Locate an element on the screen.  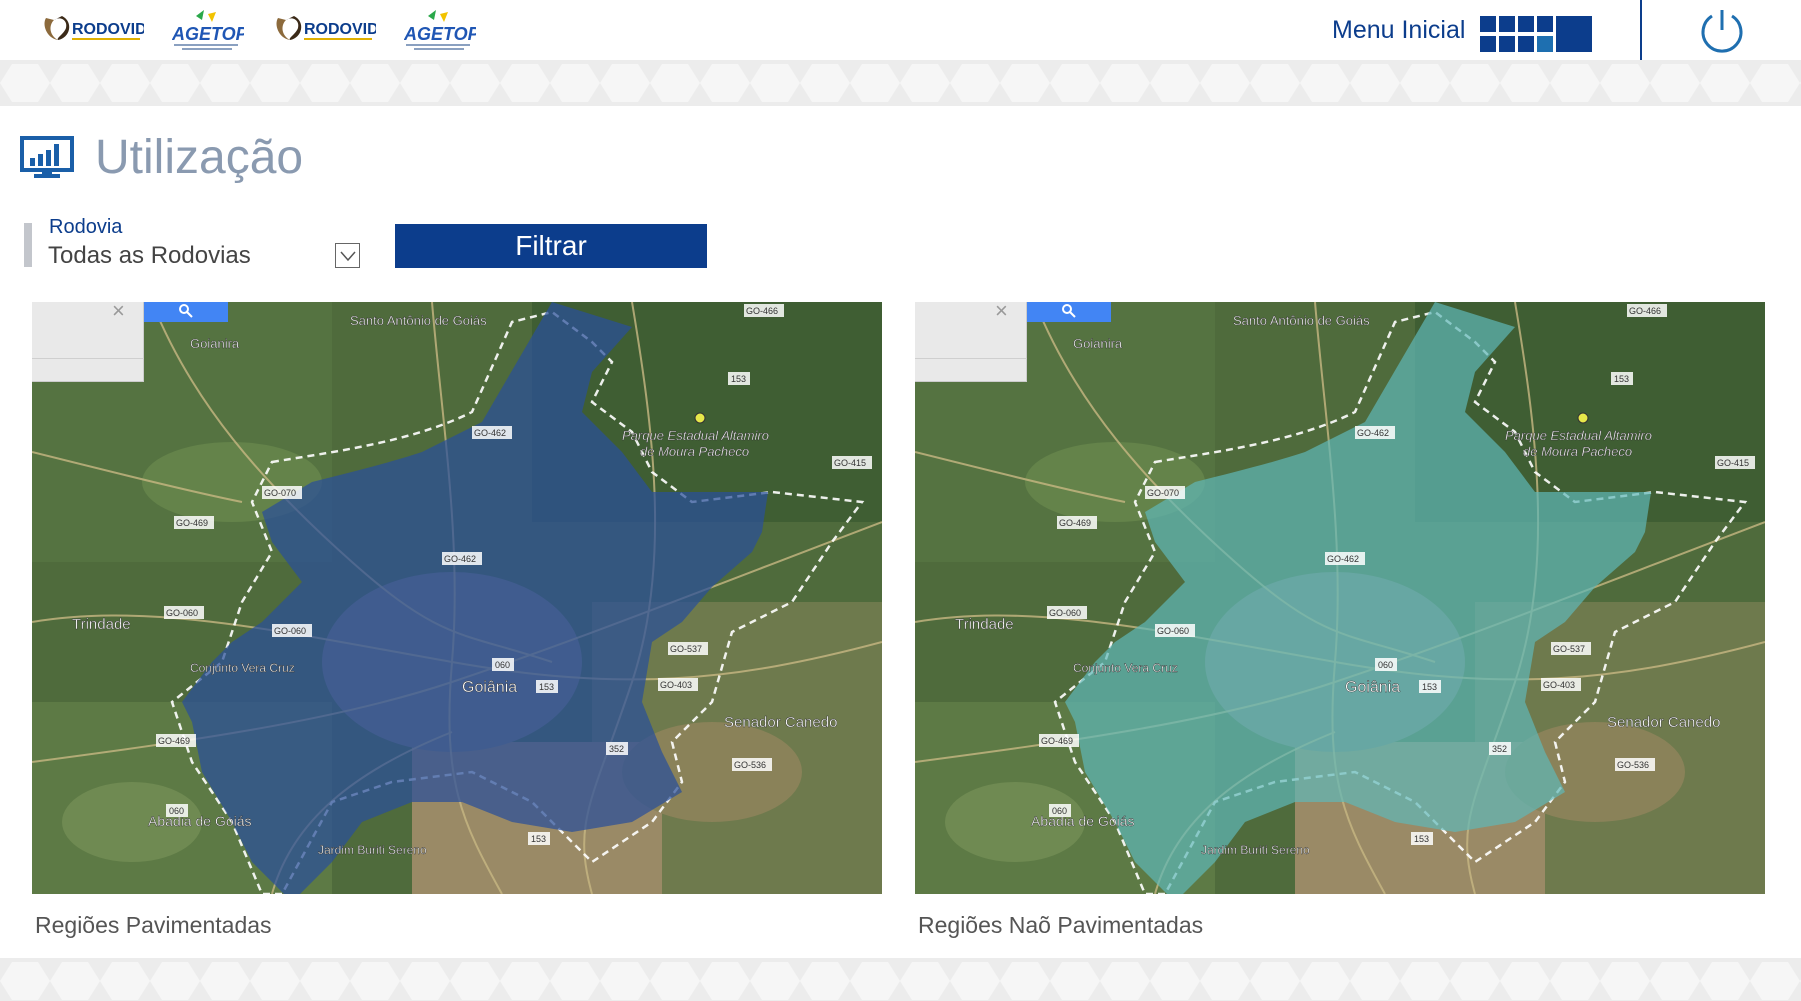
footer-pattern-band is located at coordinates (900, 979).